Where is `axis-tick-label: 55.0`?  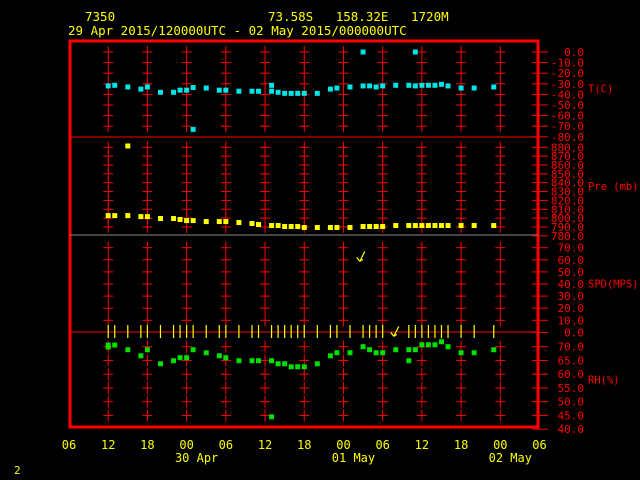
axis-tick-label: 55.0 is located at coordinates (571, 388).